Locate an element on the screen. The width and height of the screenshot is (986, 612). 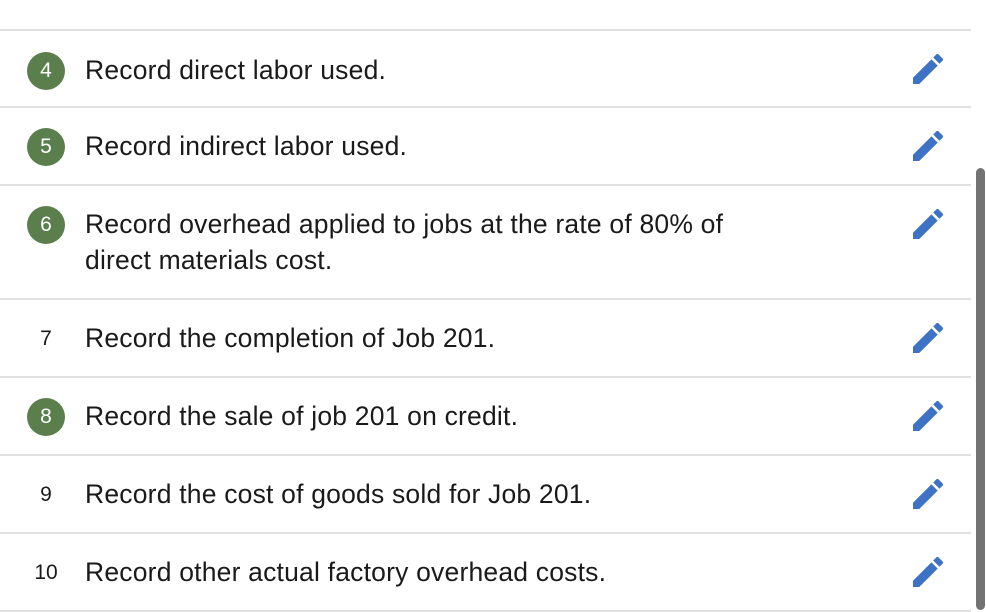
task-row: 8 Record the sale of job 201 on credit. is located at coordinates (485, 417).